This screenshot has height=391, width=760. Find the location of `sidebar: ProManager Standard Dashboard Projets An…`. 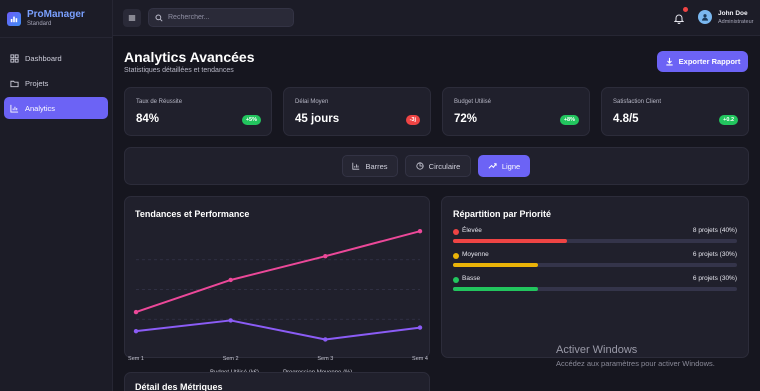

sidebar: ProManager Standard Dashboard Projets An… is located at coordinates (56, 195).